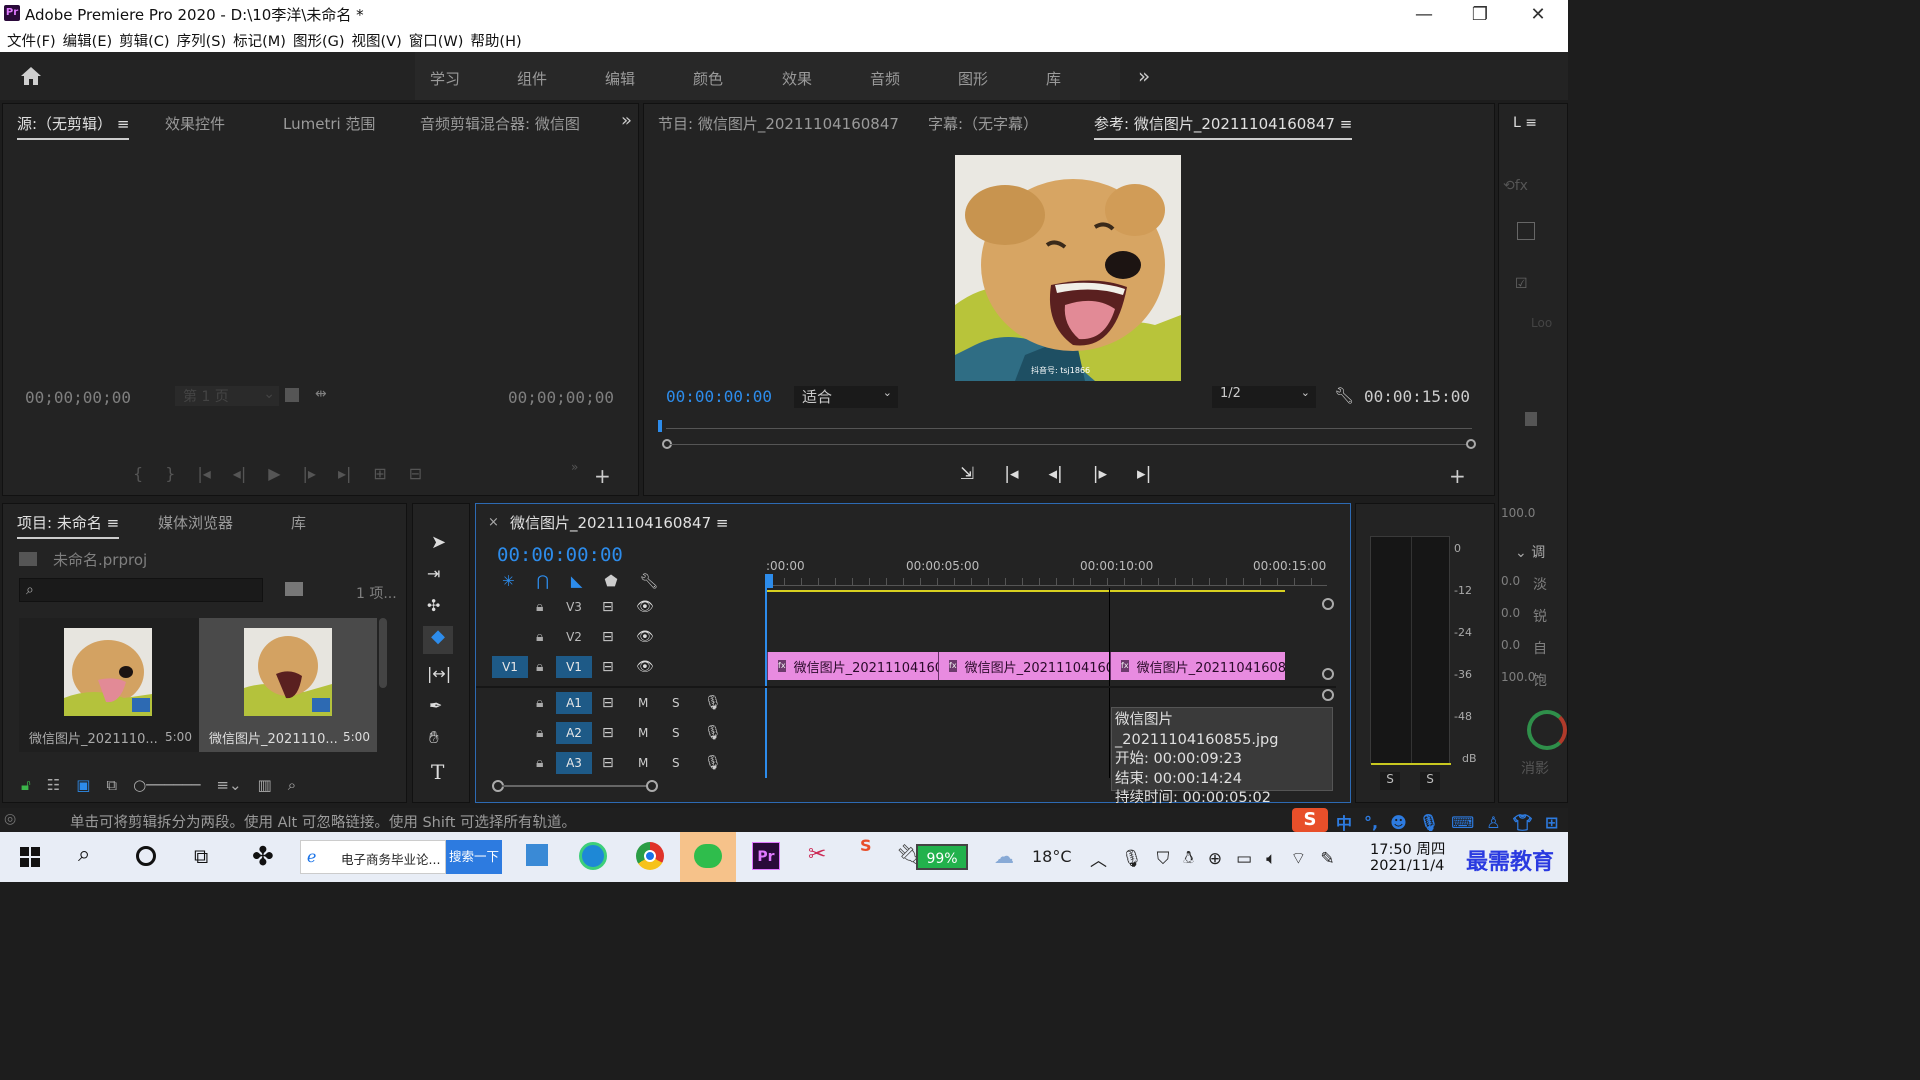  What do you see at coordinates (967, 474) in the screenshot?
I see `lift-icon: ⇲` at bounding box center [967, 474].